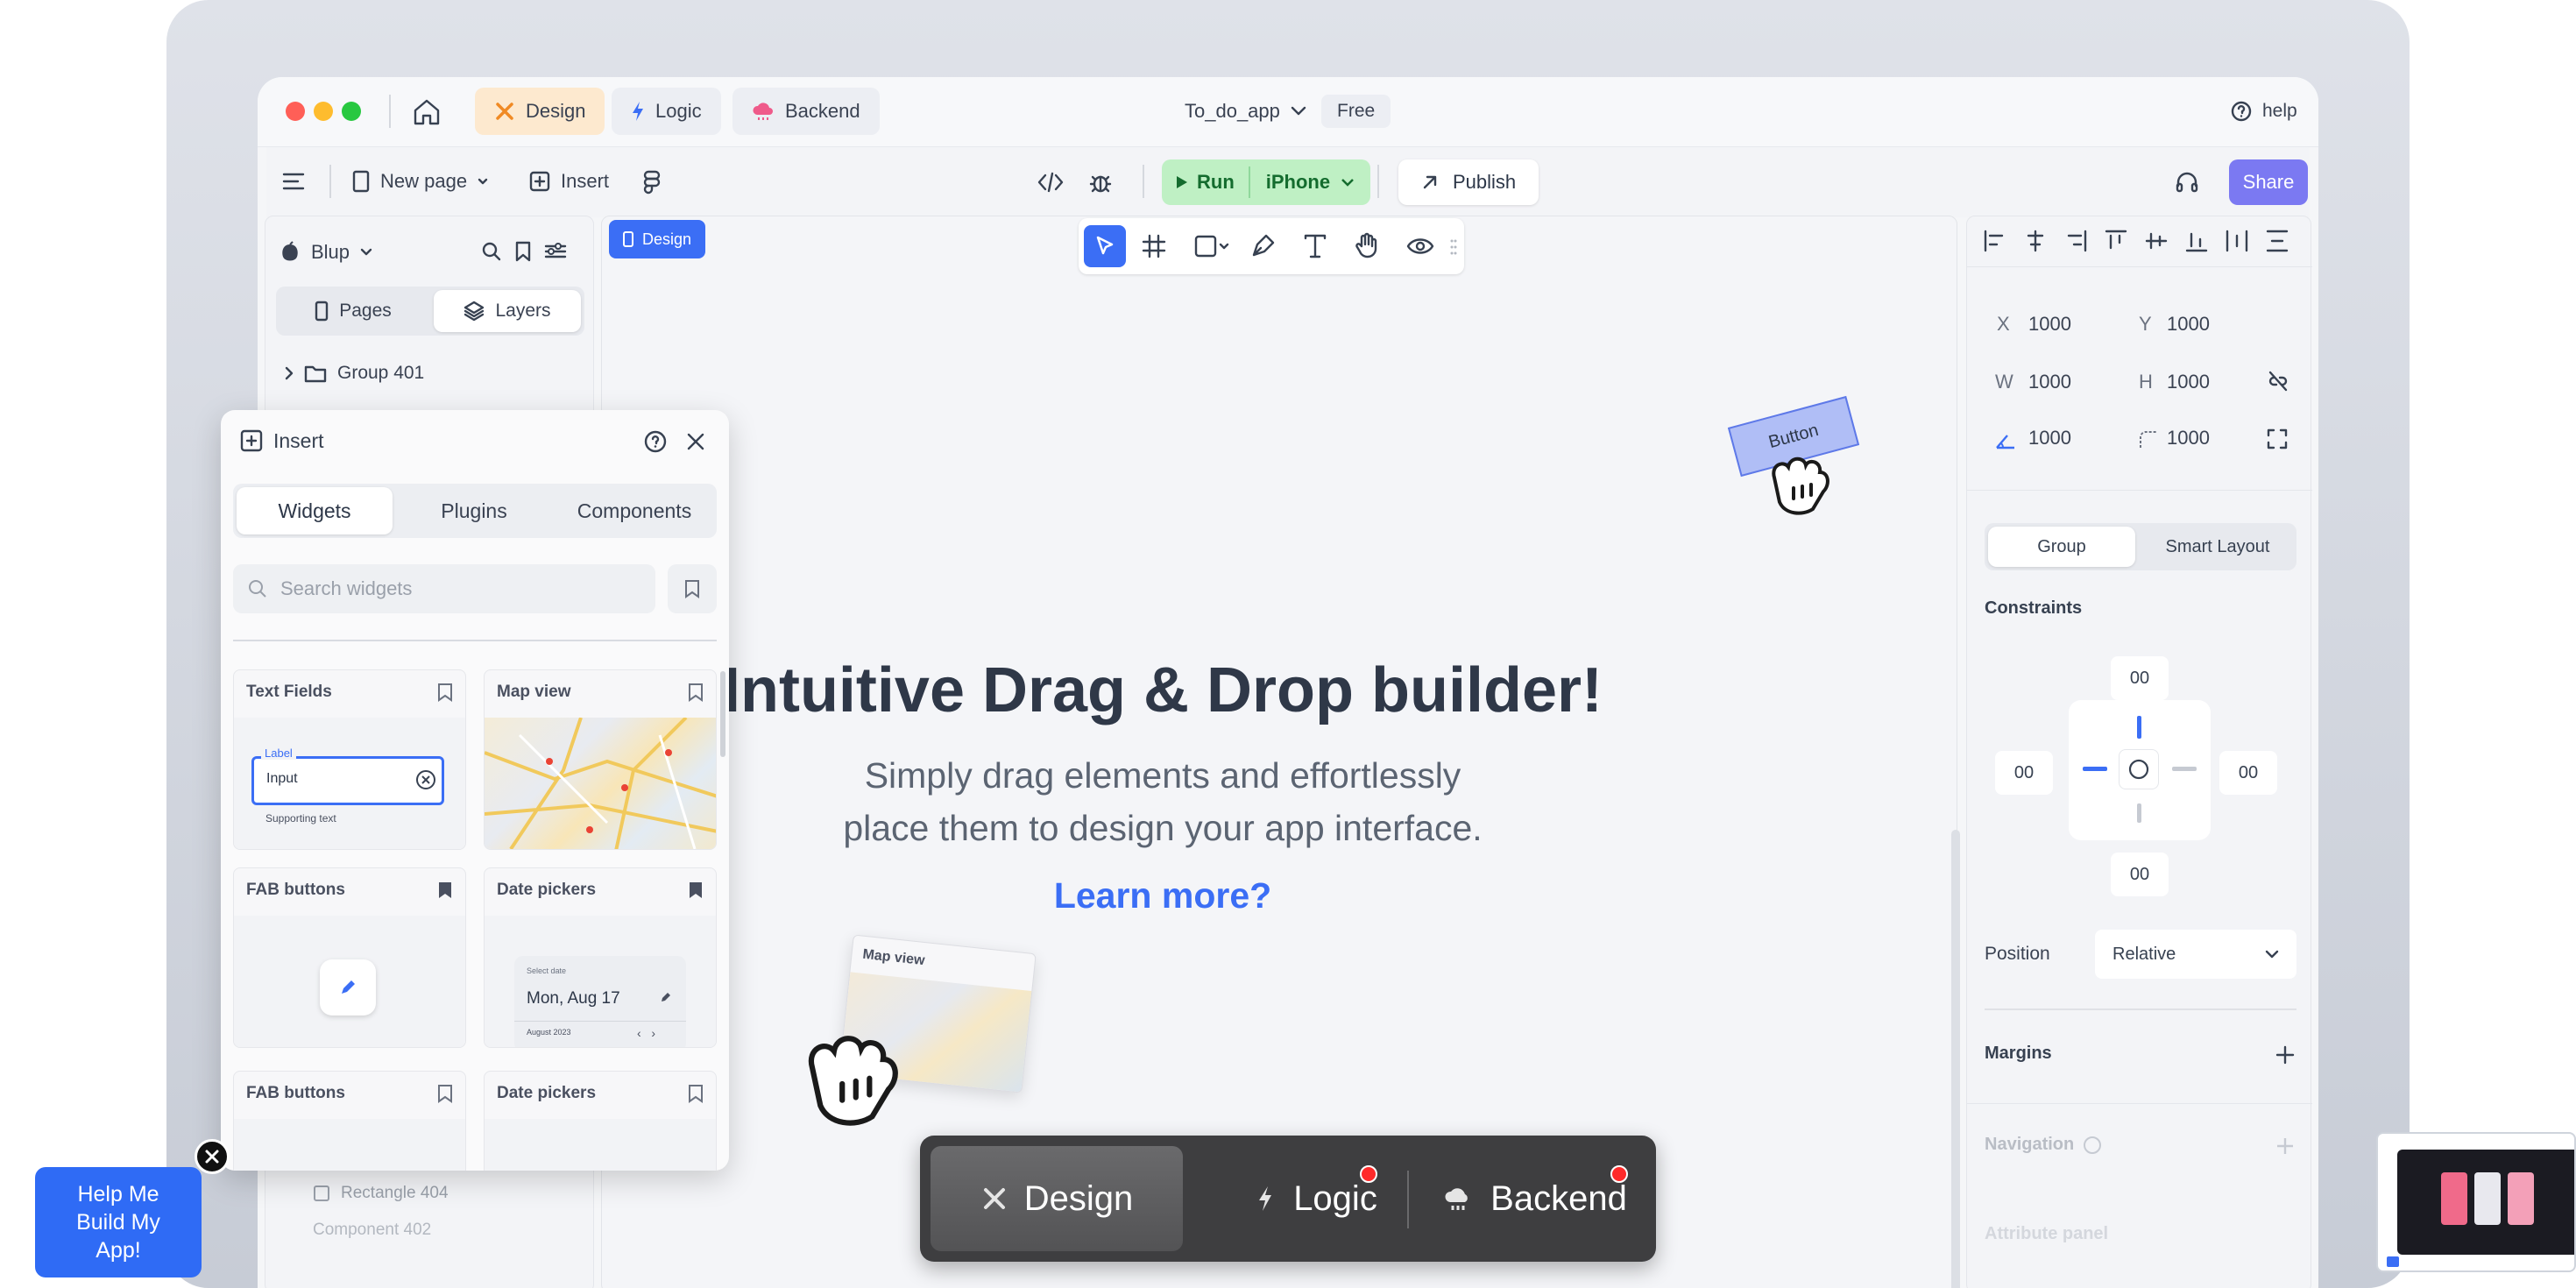 The height and width of the screenshot is (1288, 2576). Describe the element at coordinates (2195, 954) in the screenshot. I see `position-select: Relative` at that location.